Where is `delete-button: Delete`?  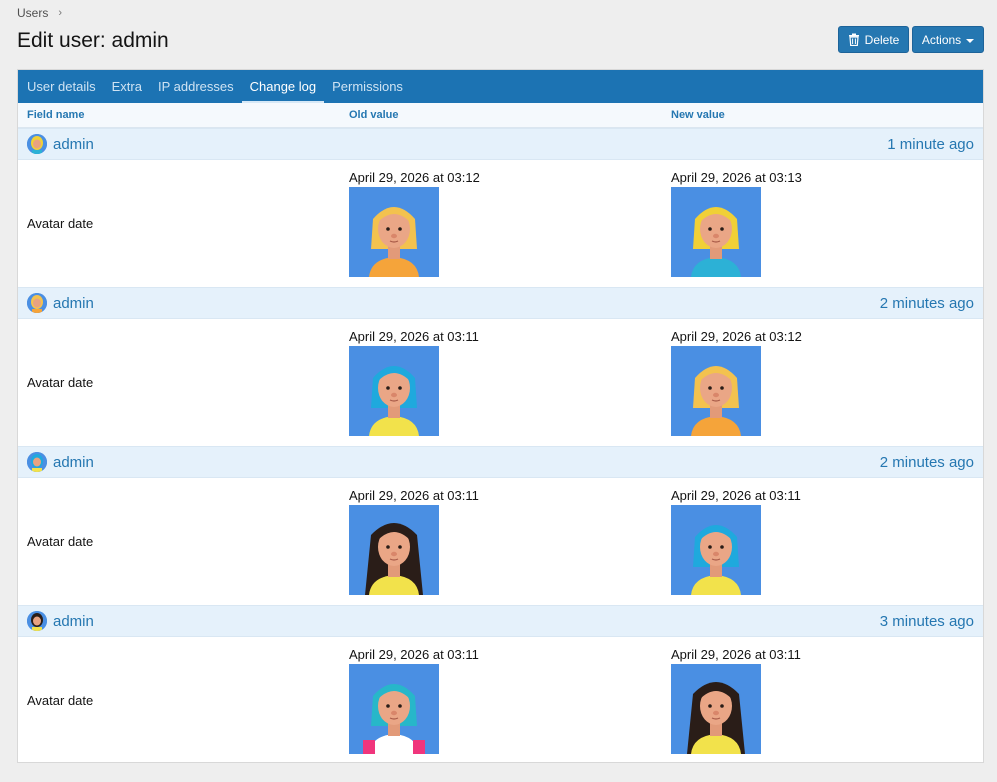 delete-button: Delete is located at coordinates (873, 39).